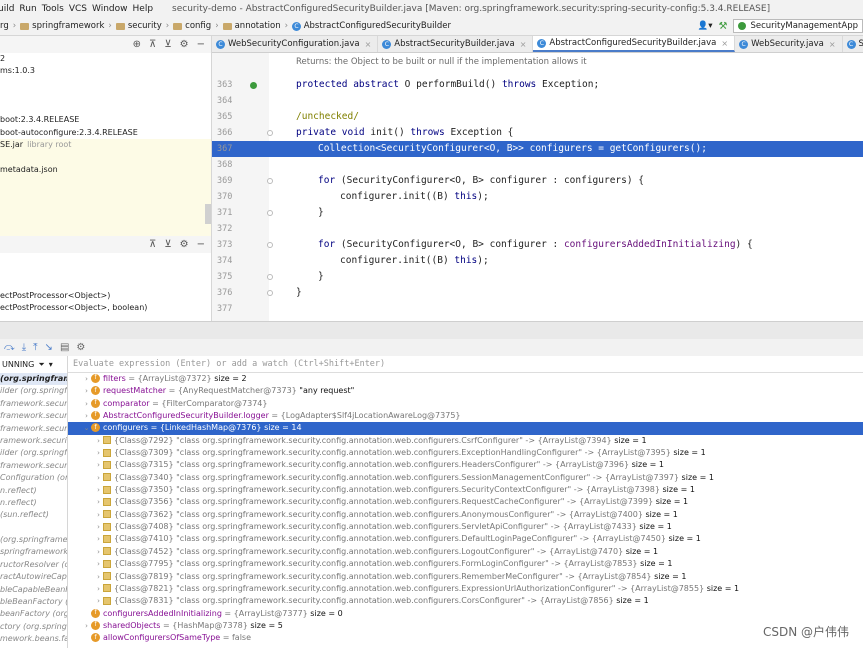  I want to click on frame-item: ctory (org.springfr, so click(33, 627).